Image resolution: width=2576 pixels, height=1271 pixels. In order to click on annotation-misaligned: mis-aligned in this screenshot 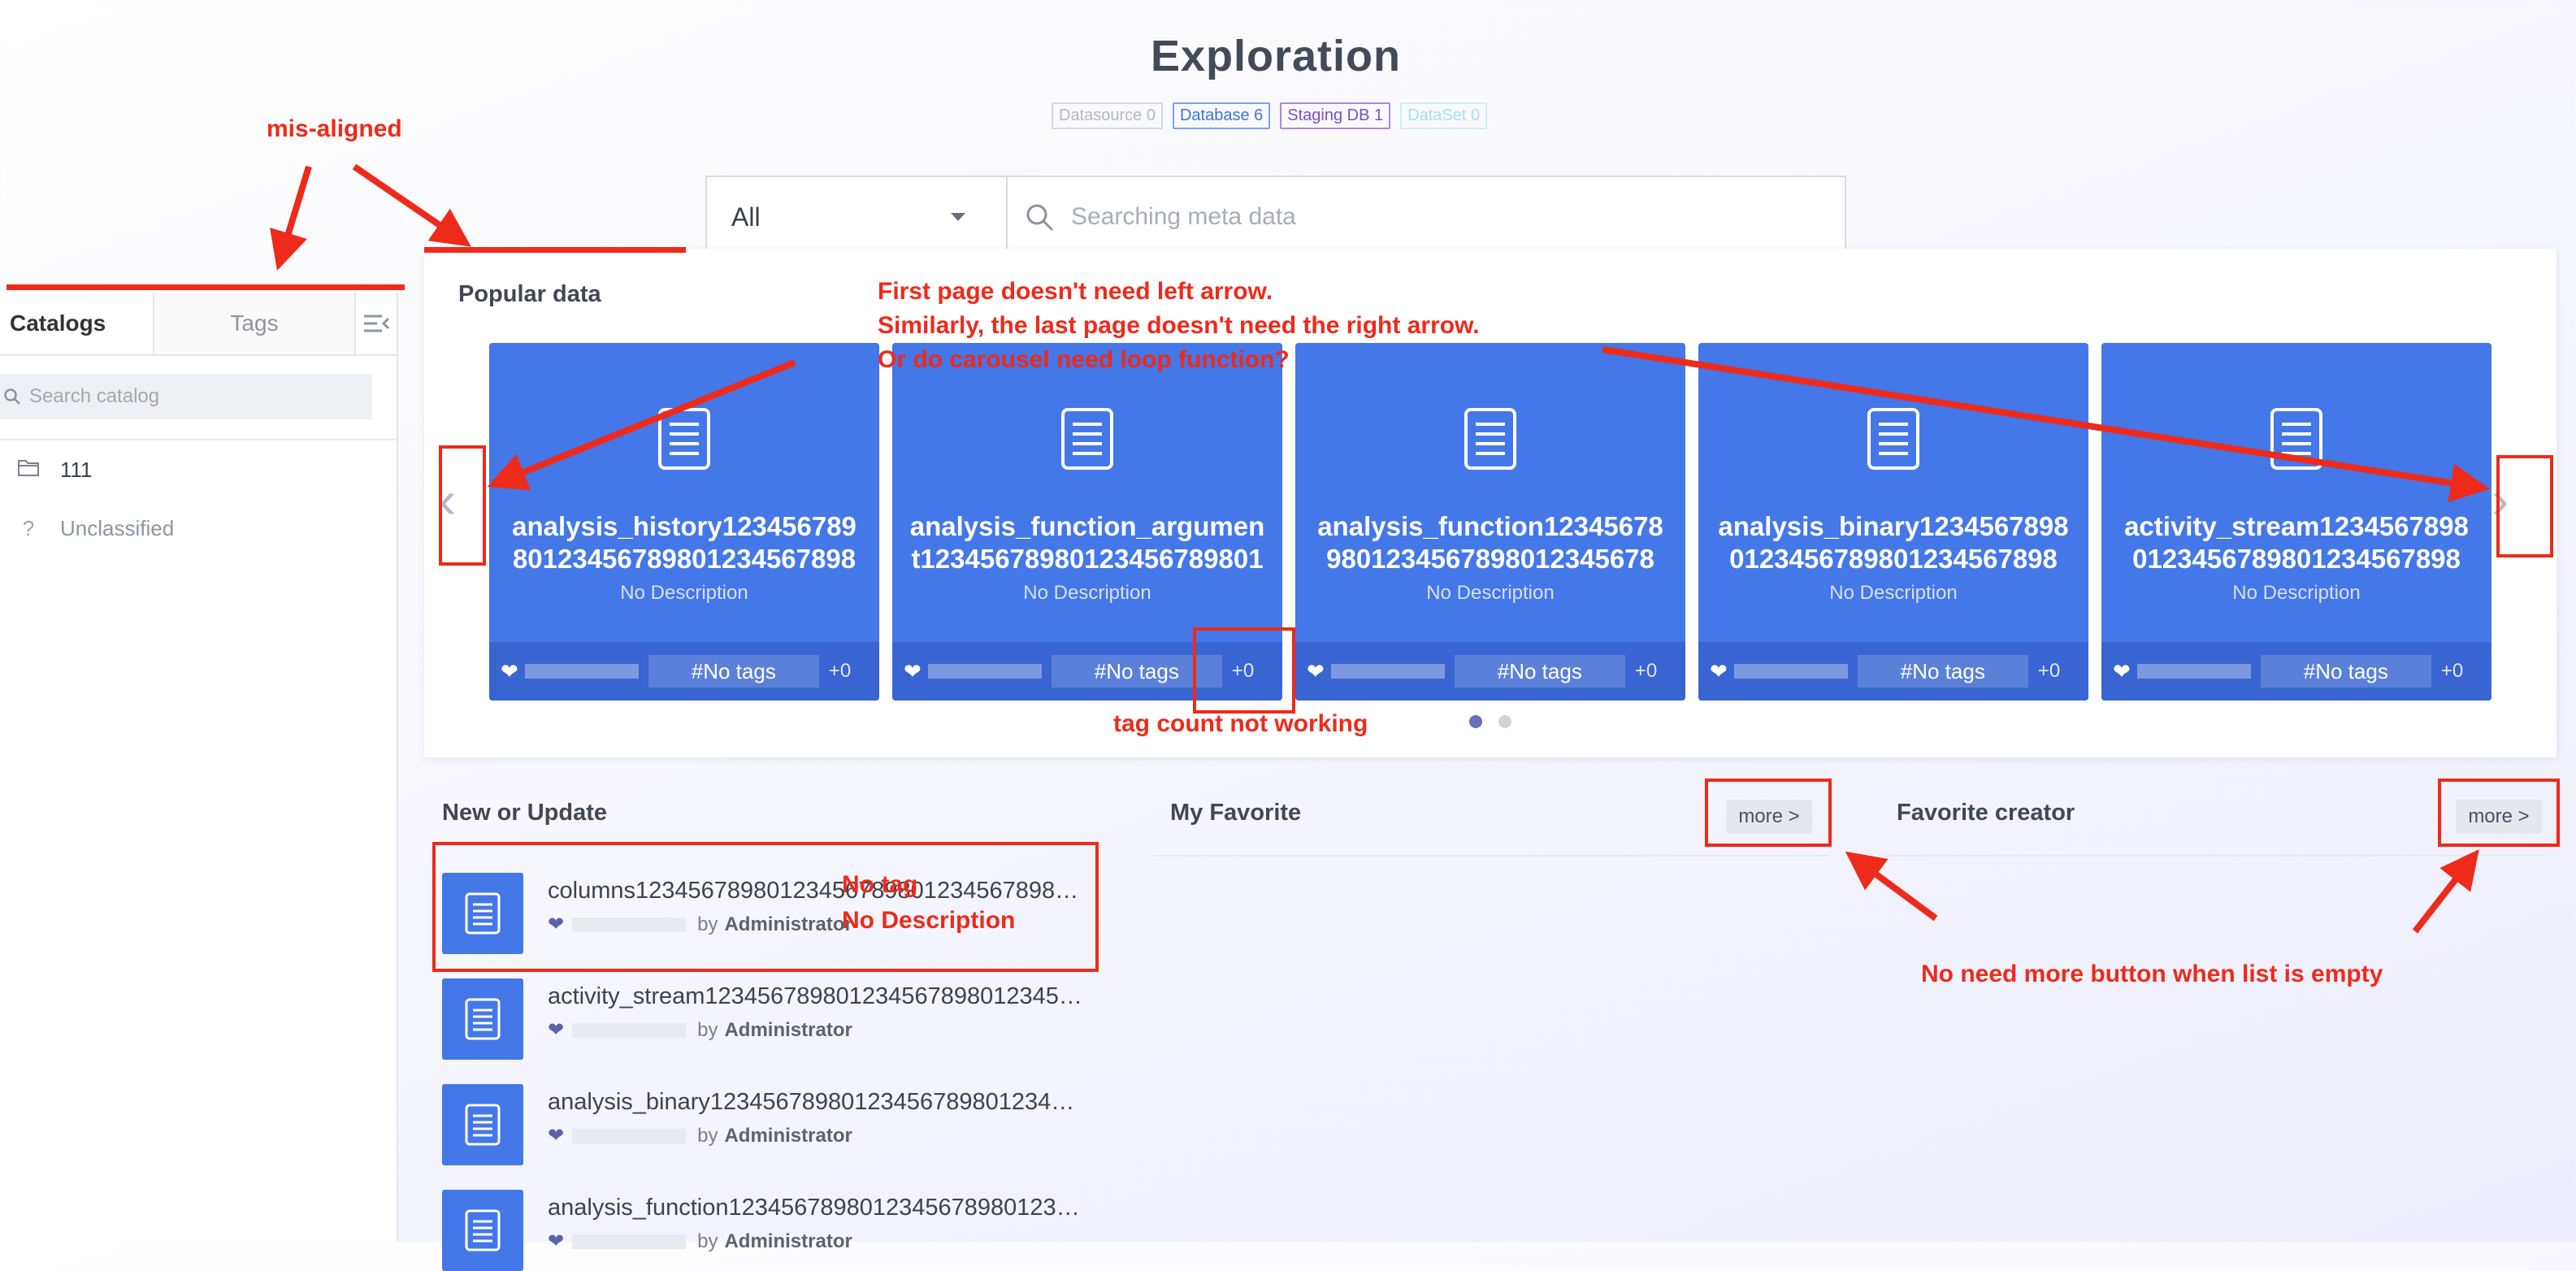, I will do `click(334, 128)`.